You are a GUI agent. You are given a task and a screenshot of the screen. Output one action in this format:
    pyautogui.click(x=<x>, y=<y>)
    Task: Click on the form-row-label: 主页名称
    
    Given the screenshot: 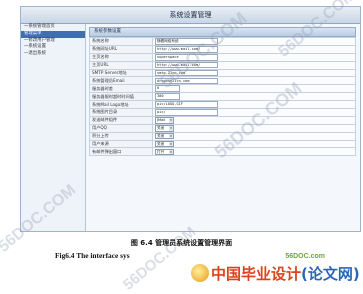 What is the action you would take?
    pyautogui.click(x=121, y=57)
    